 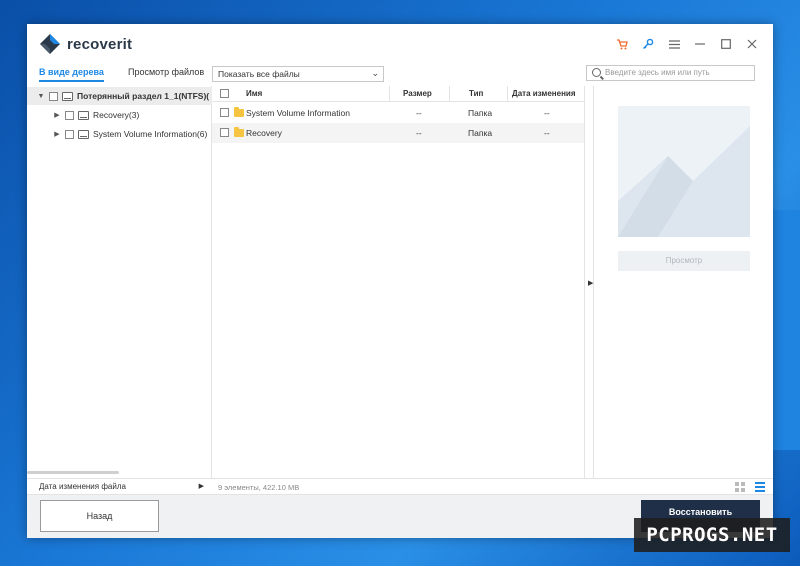 What do you see at coordinates (476, 93) in the screenshot?
I see `column-header-type: Тип` at bounding box center [476, 93].